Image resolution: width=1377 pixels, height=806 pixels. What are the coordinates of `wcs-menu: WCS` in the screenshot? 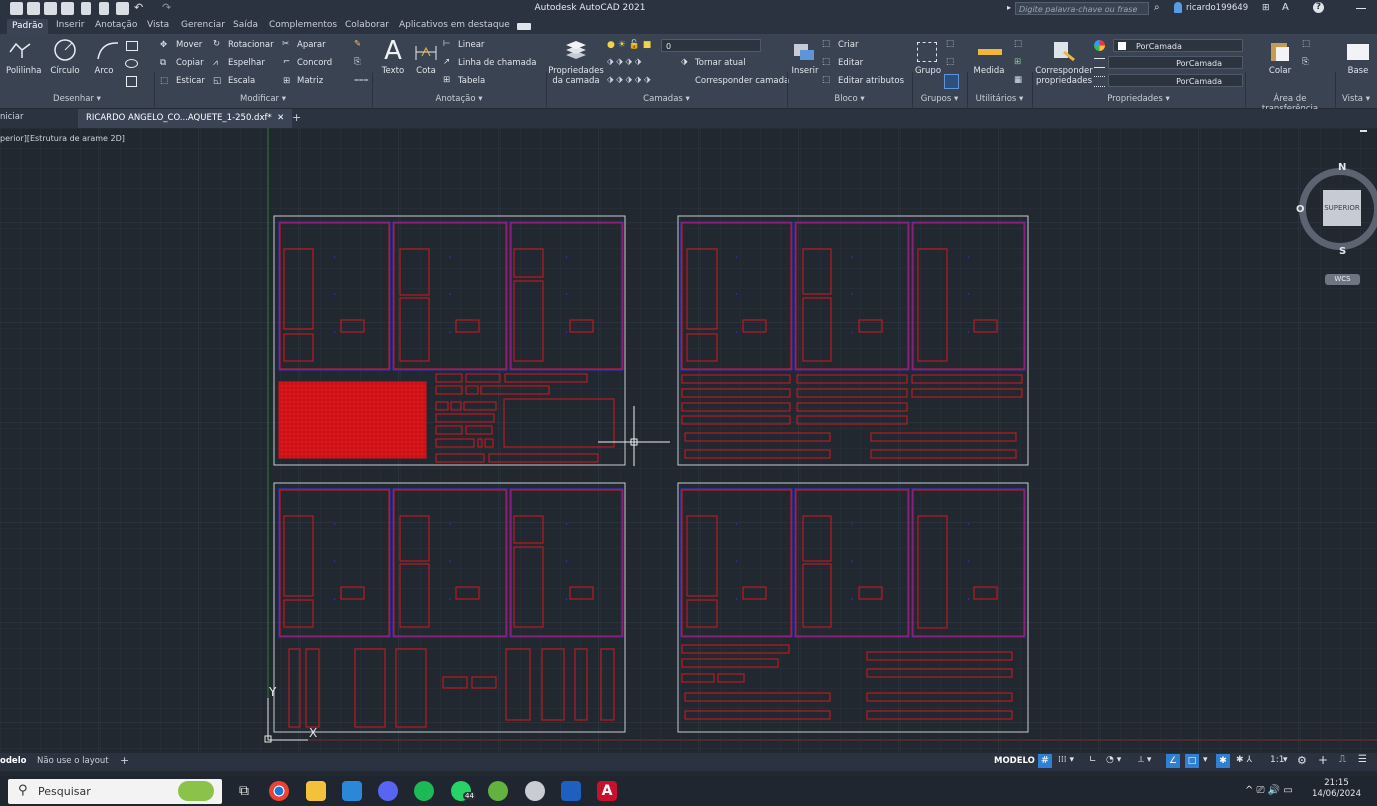 It's located at (1342, 279).